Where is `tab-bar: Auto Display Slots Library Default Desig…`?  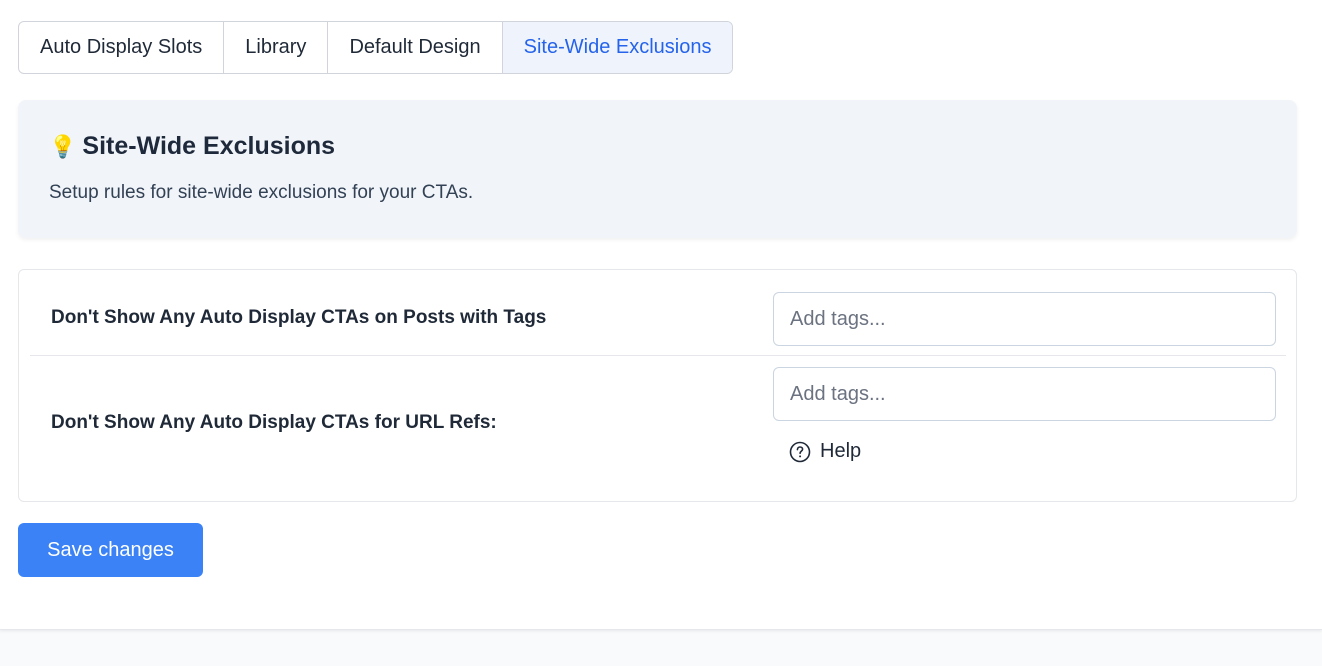
tab-bar: Auto Display Slots Library Default Desig… is located at coordinates (376, 47).